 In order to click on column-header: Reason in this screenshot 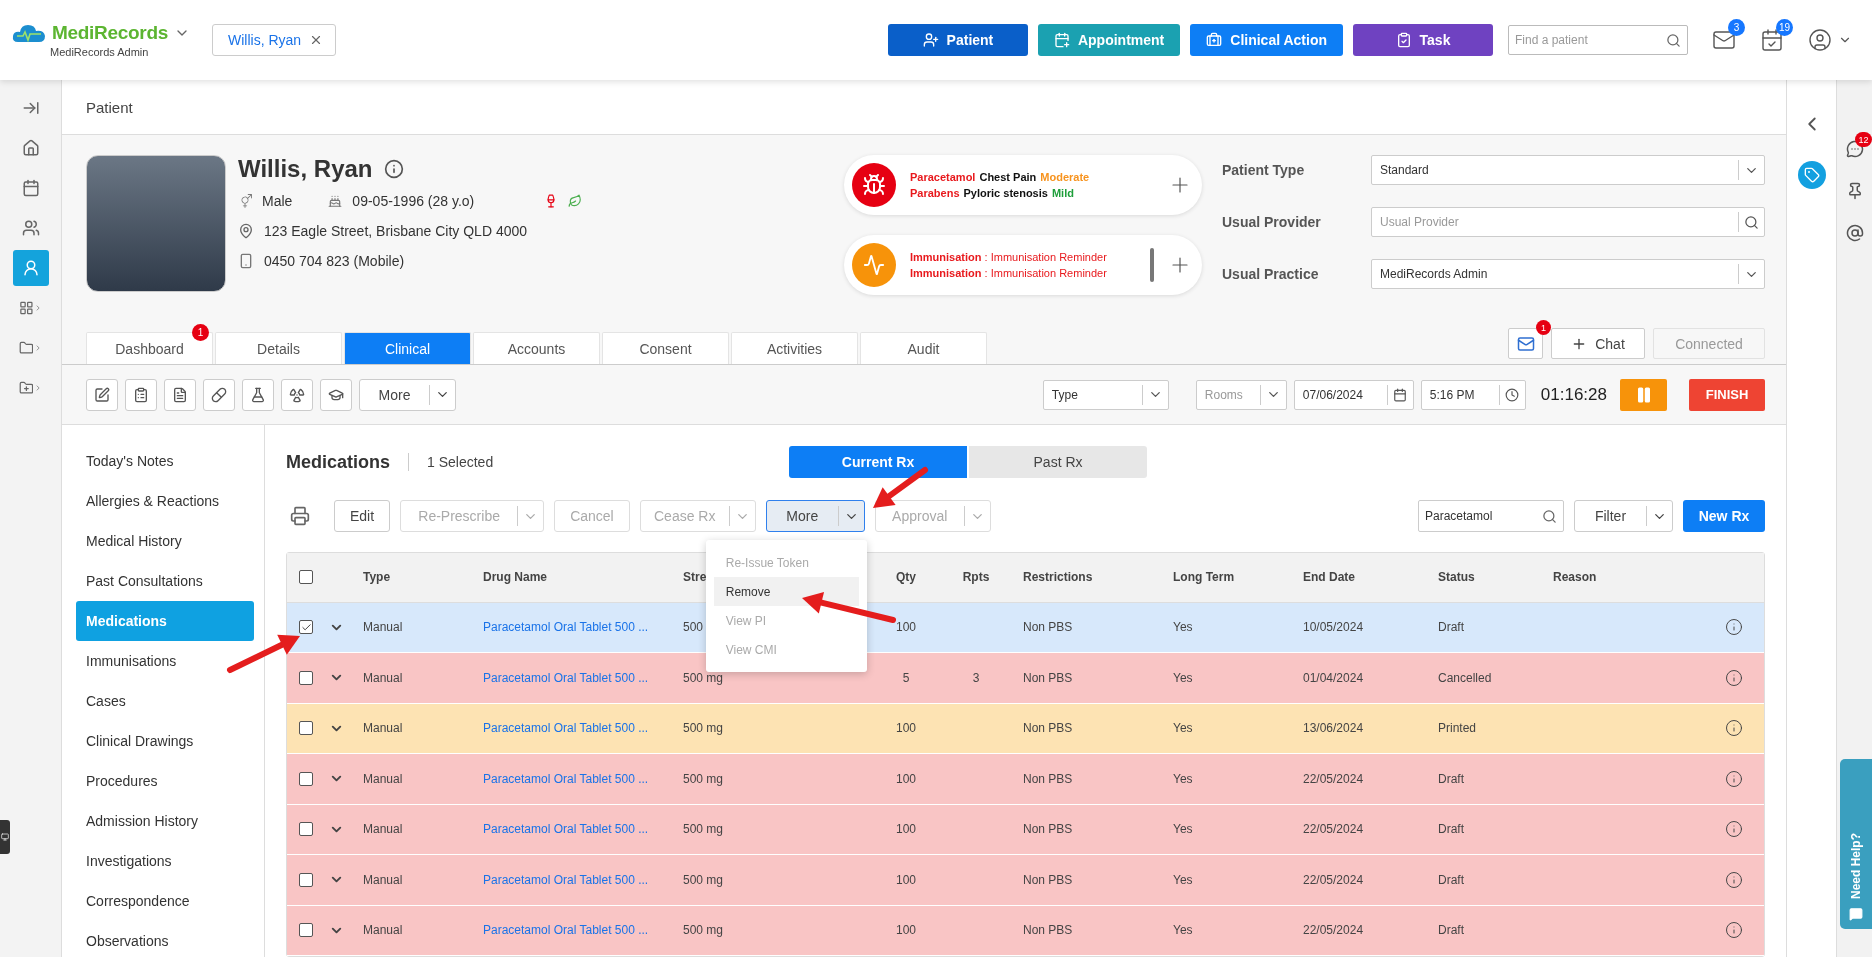, I will do `click(1575, 577)`.